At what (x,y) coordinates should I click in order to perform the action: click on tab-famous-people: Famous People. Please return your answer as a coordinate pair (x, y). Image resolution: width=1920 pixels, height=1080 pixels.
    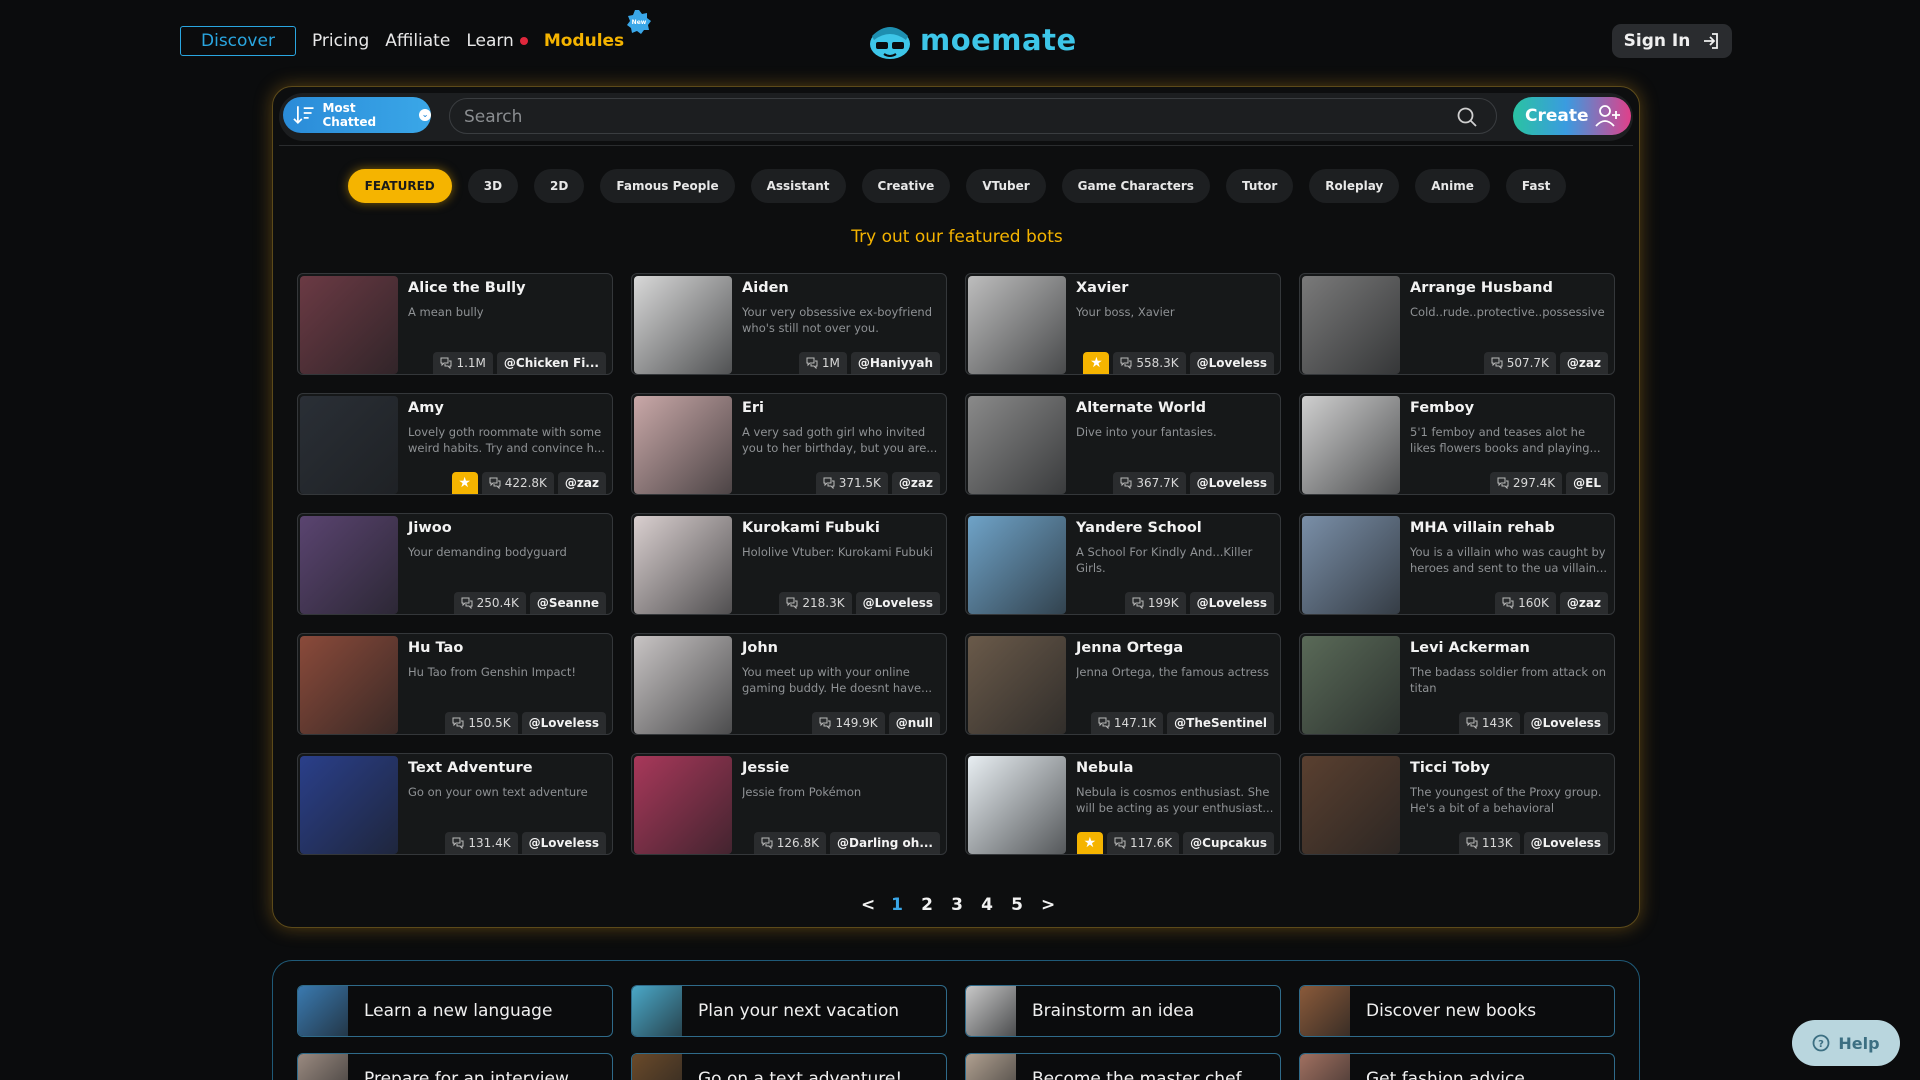
    Looking at the image, I should click on (667, 186).